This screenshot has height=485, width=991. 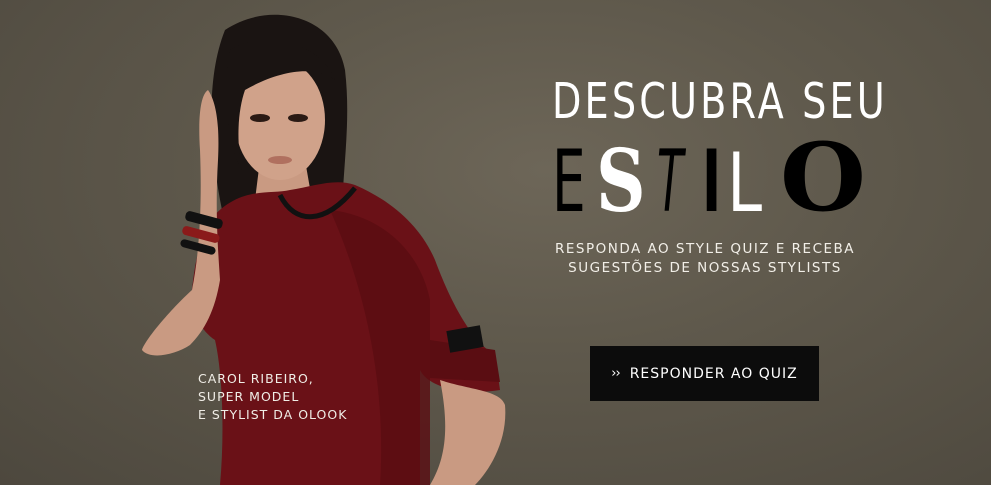 I want to click on estilo-letter-i: I, so click(x=712, y=182).